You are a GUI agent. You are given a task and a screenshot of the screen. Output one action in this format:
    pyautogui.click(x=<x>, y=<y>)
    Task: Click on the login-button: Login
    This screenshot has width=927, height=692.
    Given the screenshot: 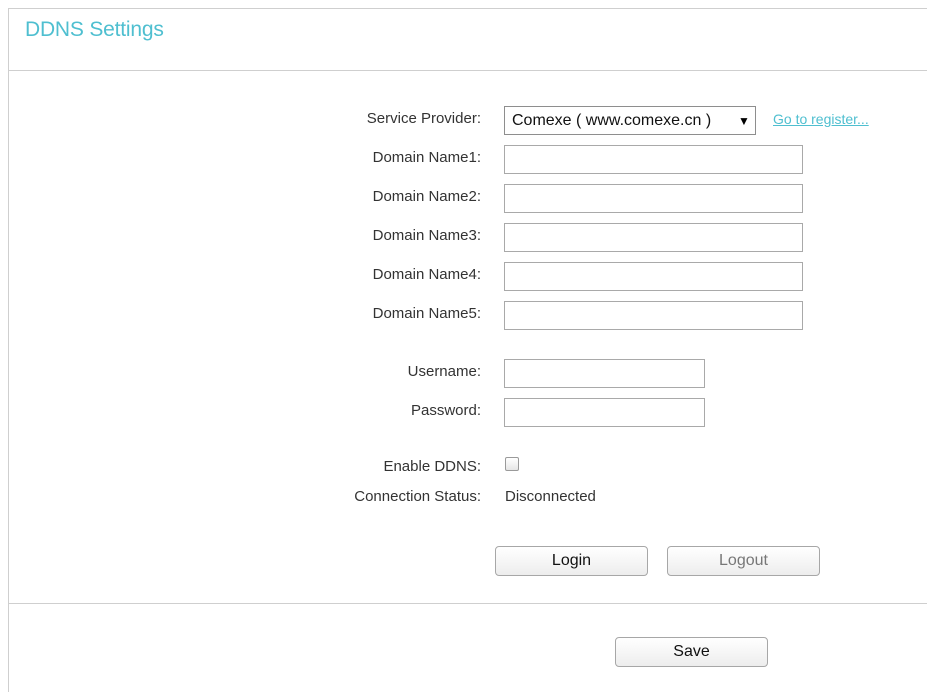 What is the action you would take?
    pyautogui.click(x=571, y=561)
    